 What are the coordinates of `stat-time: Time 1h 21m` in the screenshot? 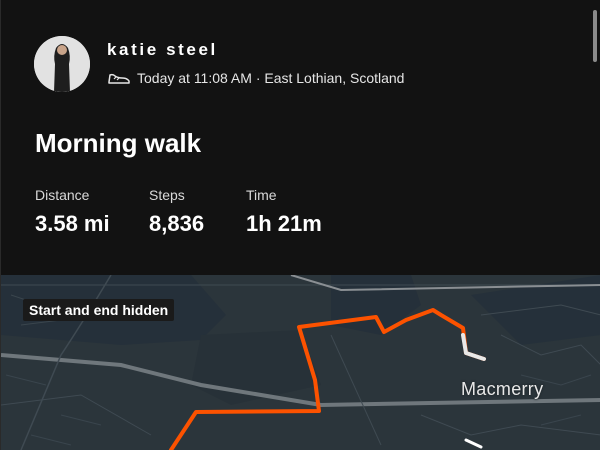 It's located at (284, 212).